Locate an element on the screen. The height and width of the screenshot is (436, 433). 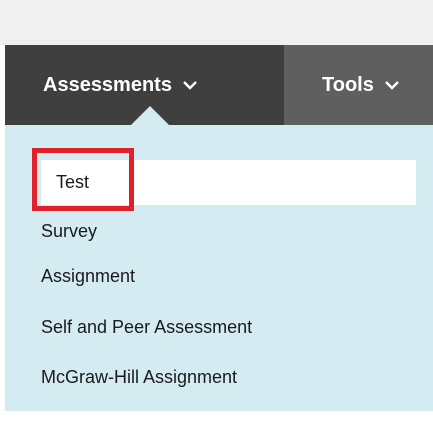
menu-item-label: Test is located at coordinates (73, 182).